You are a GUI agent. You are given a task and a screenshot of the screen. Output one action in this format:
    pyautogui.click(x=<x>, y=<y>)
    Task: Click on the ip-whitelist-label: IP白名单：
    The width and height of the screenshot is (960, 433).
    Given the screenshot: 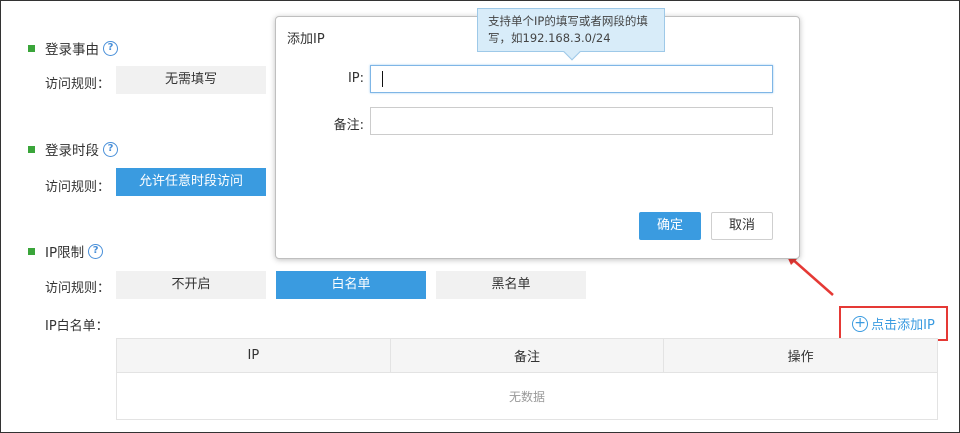 What is the action you would take?
    pyautogui.click(x=77, y=326)
    